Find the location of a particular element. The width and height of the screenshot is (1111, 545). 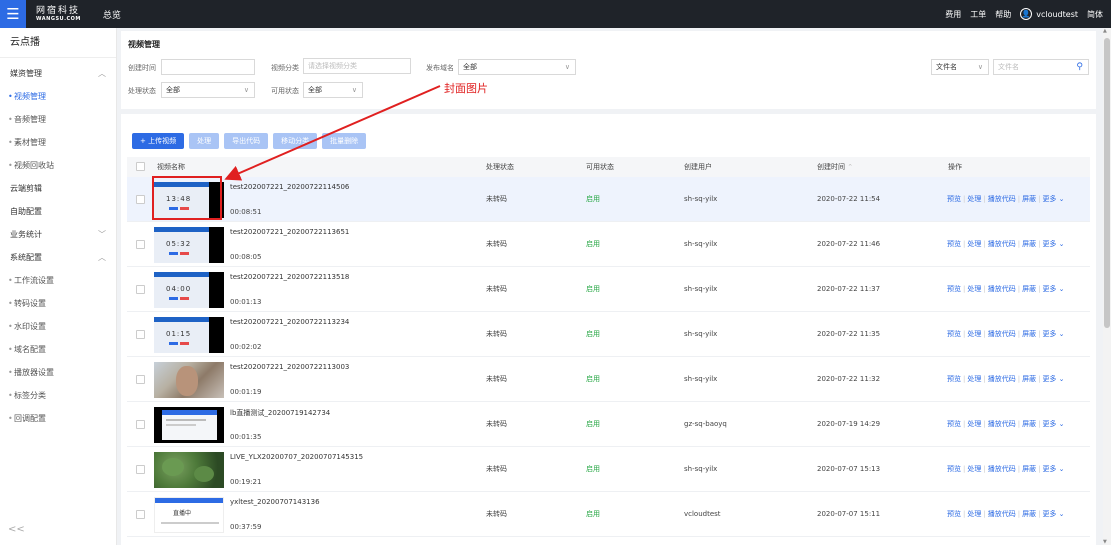

sidebar-item-watermark: 水印设置 is located at coordinates (58, 326).